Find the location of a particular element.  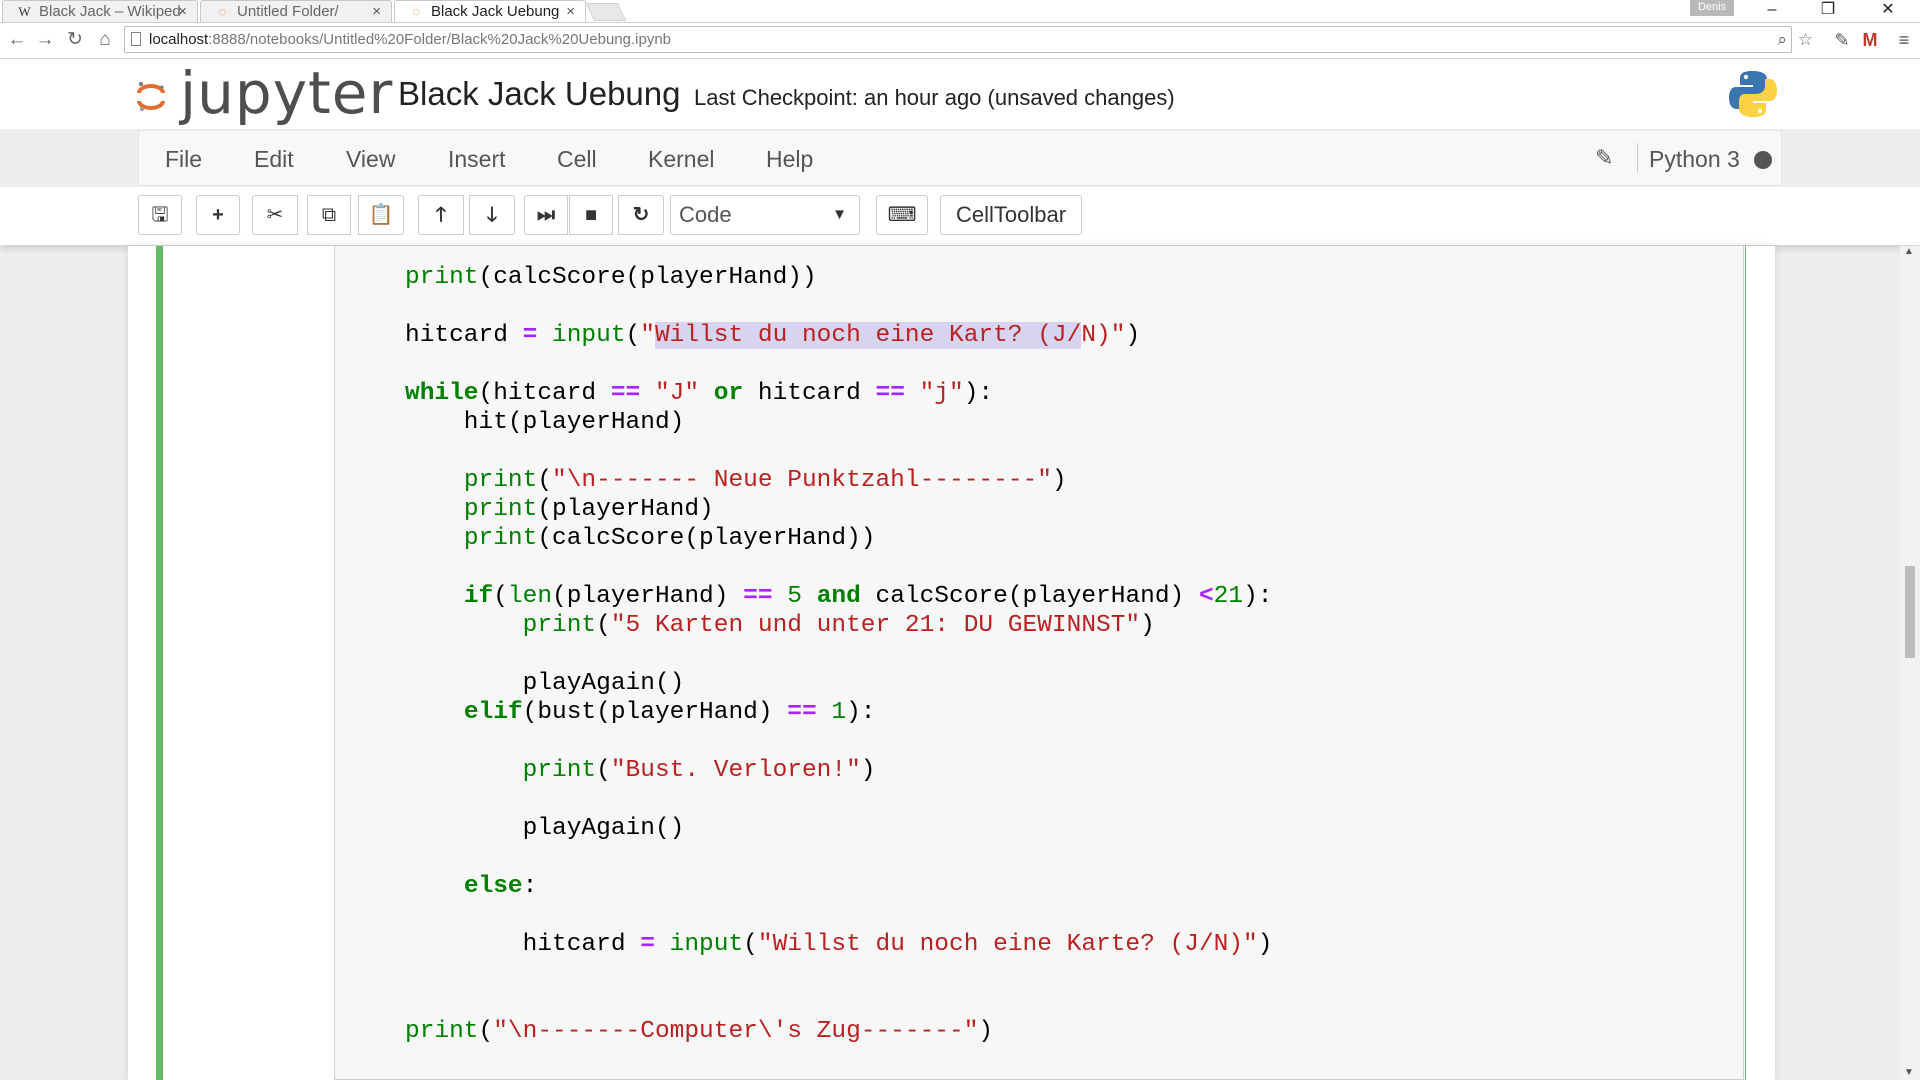

cell-type-value: Code is located at coordinates (705, 214).